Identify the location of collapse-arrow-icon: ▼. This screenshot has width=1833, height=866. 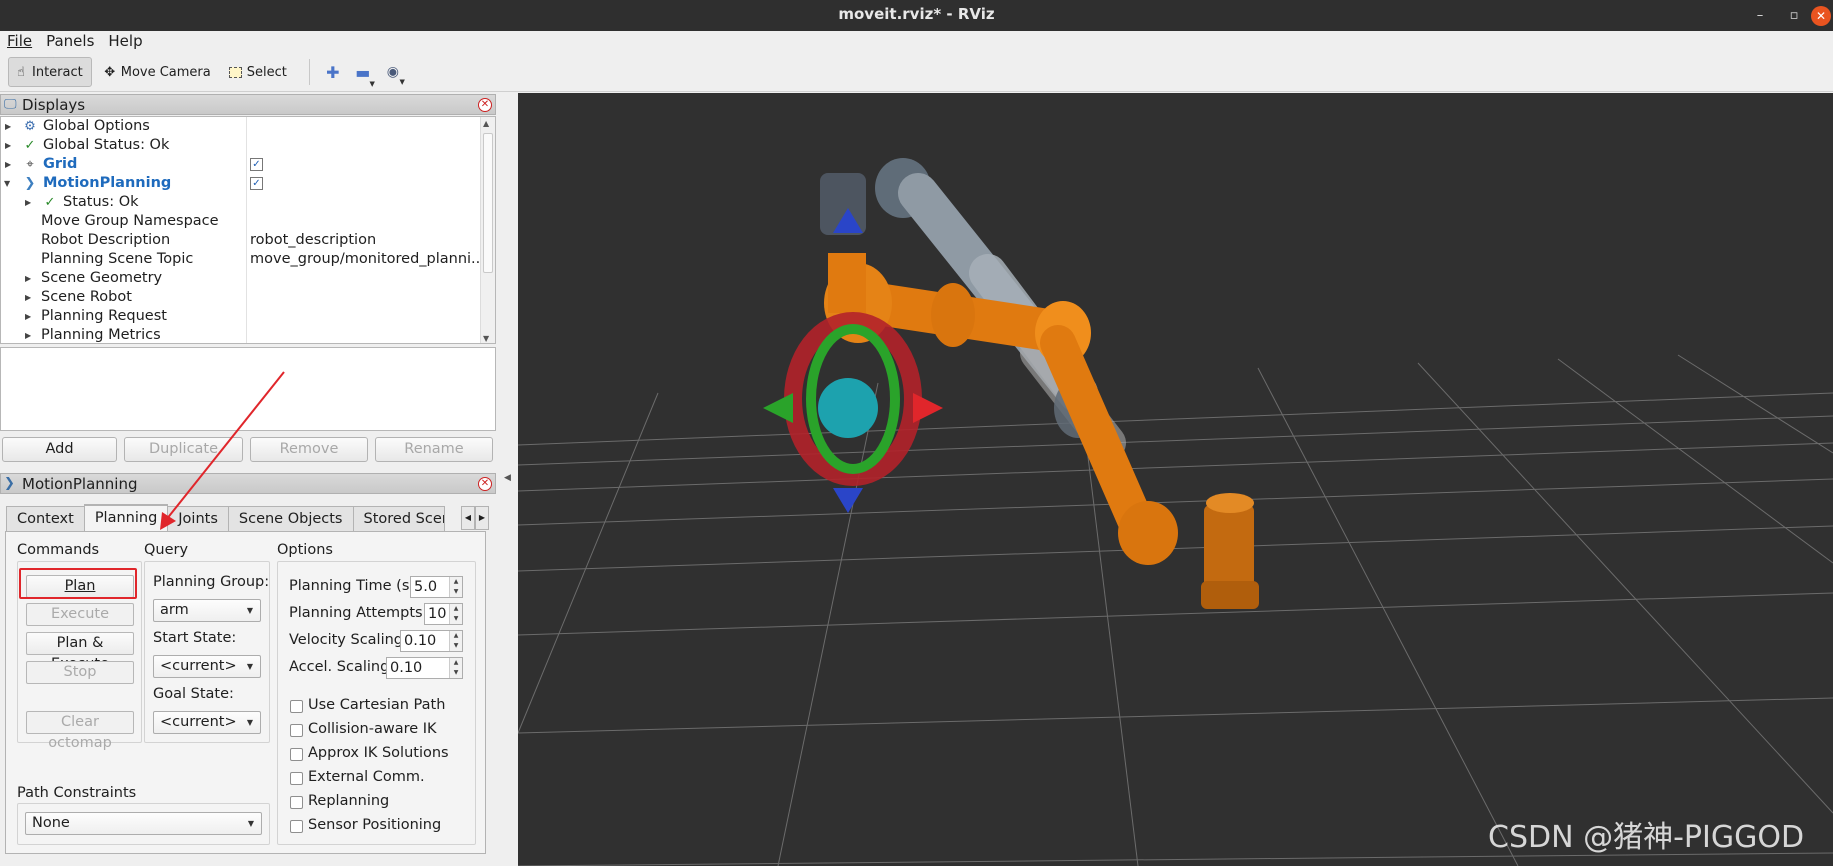
(9, 183).